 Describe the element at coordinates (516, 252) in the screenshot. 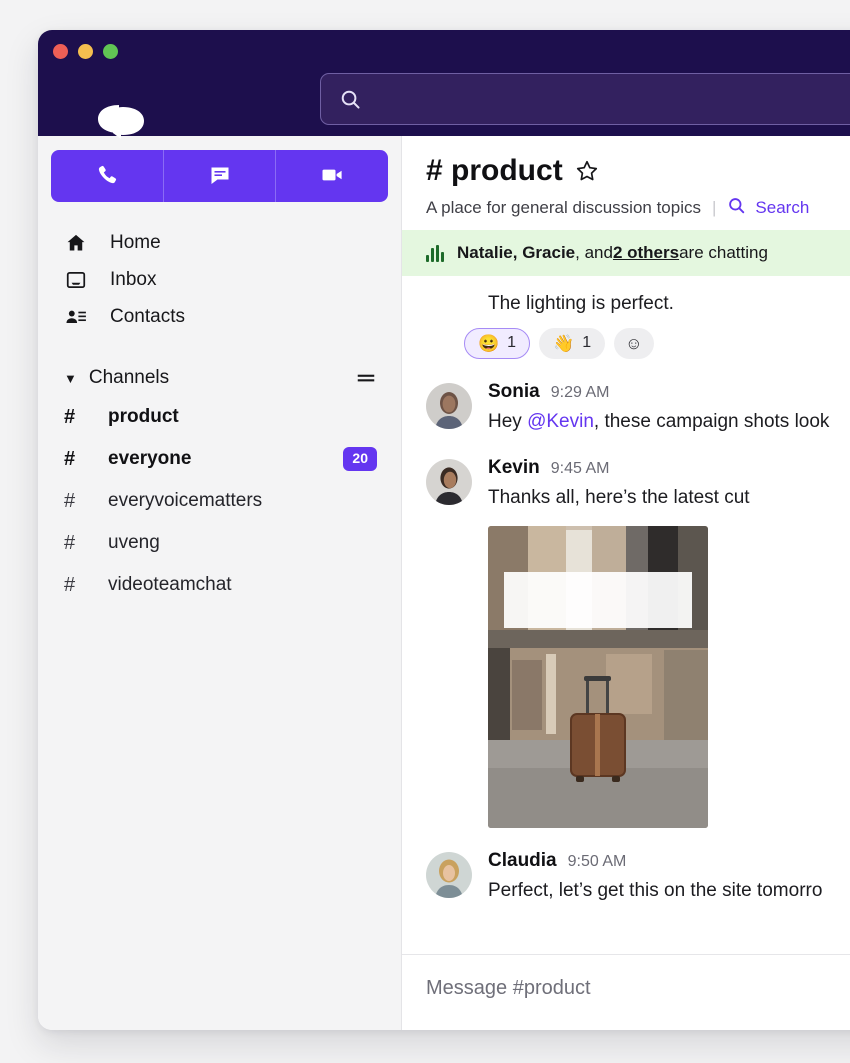

I see `huddle-participant-names: Natalie, Gracie` at that location.